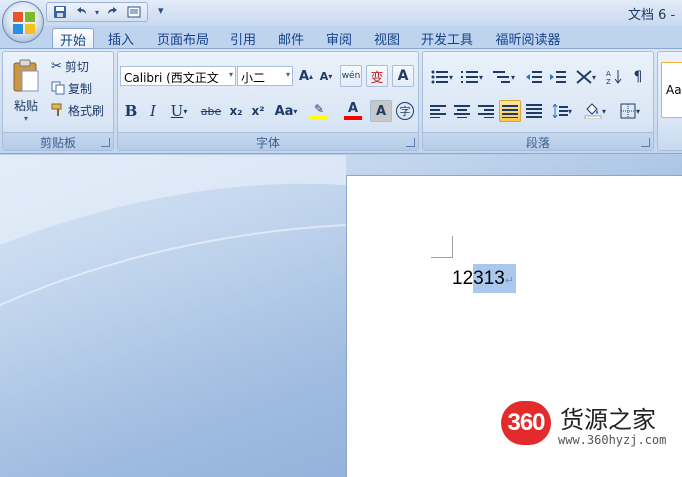 This screenshot has width=682, height=477. What do you see at coordinates (486, 111) in the screenshot?
I see `align-right-button` at bounding box center [486, 111].